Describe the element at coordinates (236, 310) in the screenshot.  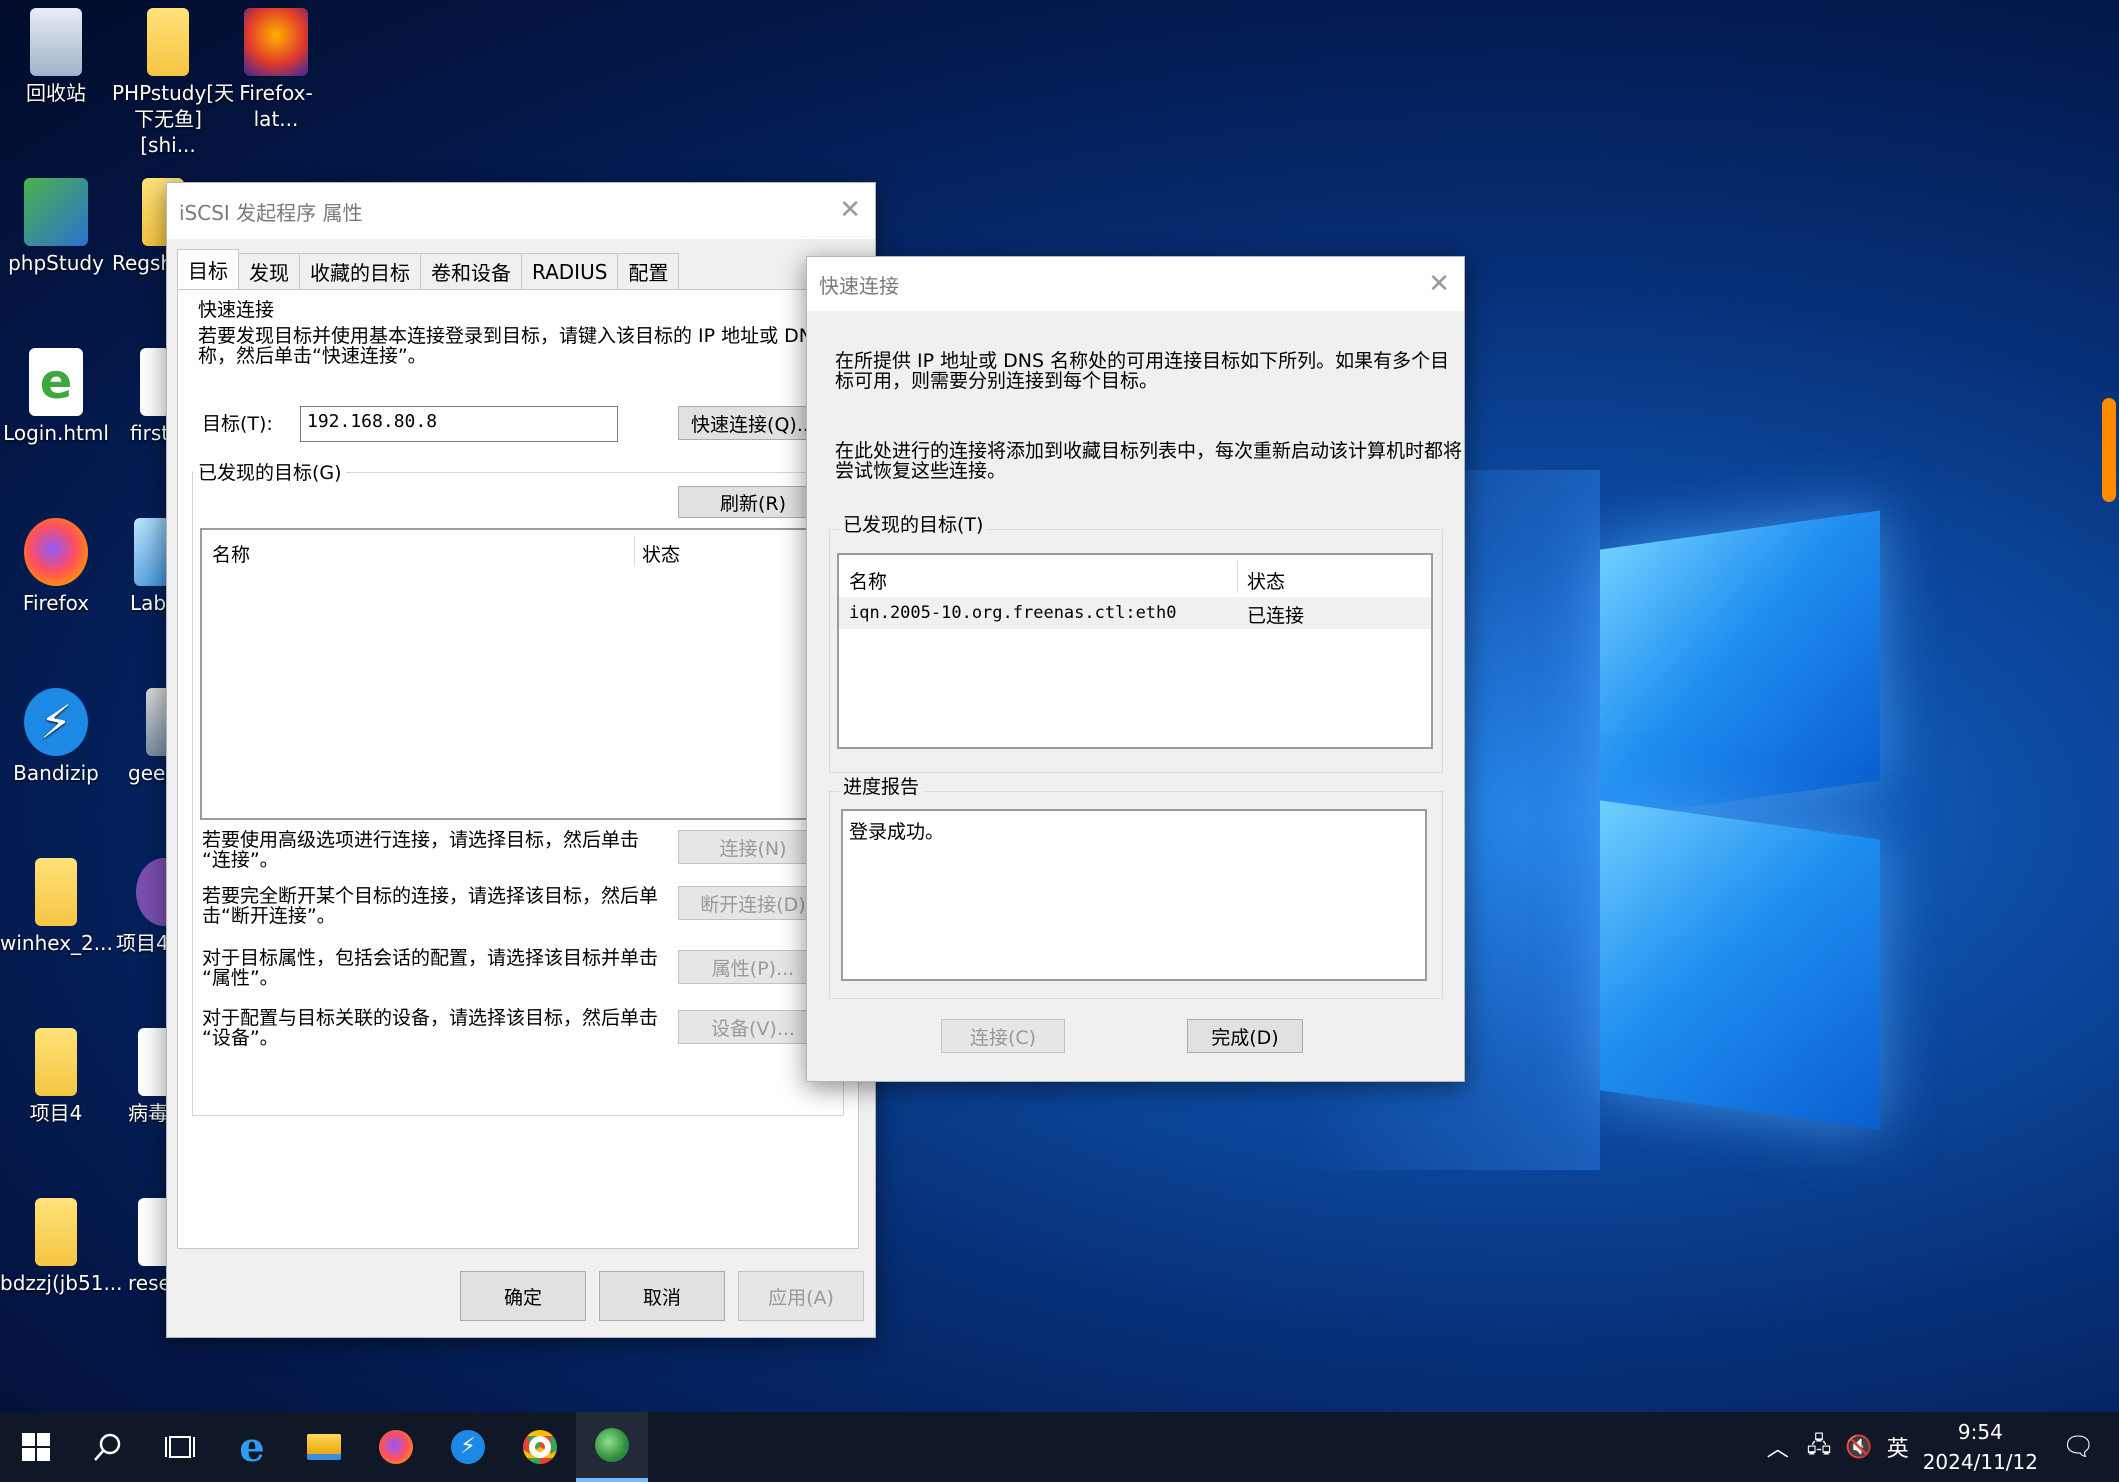
I see `quick-connect-group-label: 快速连接` at that location.